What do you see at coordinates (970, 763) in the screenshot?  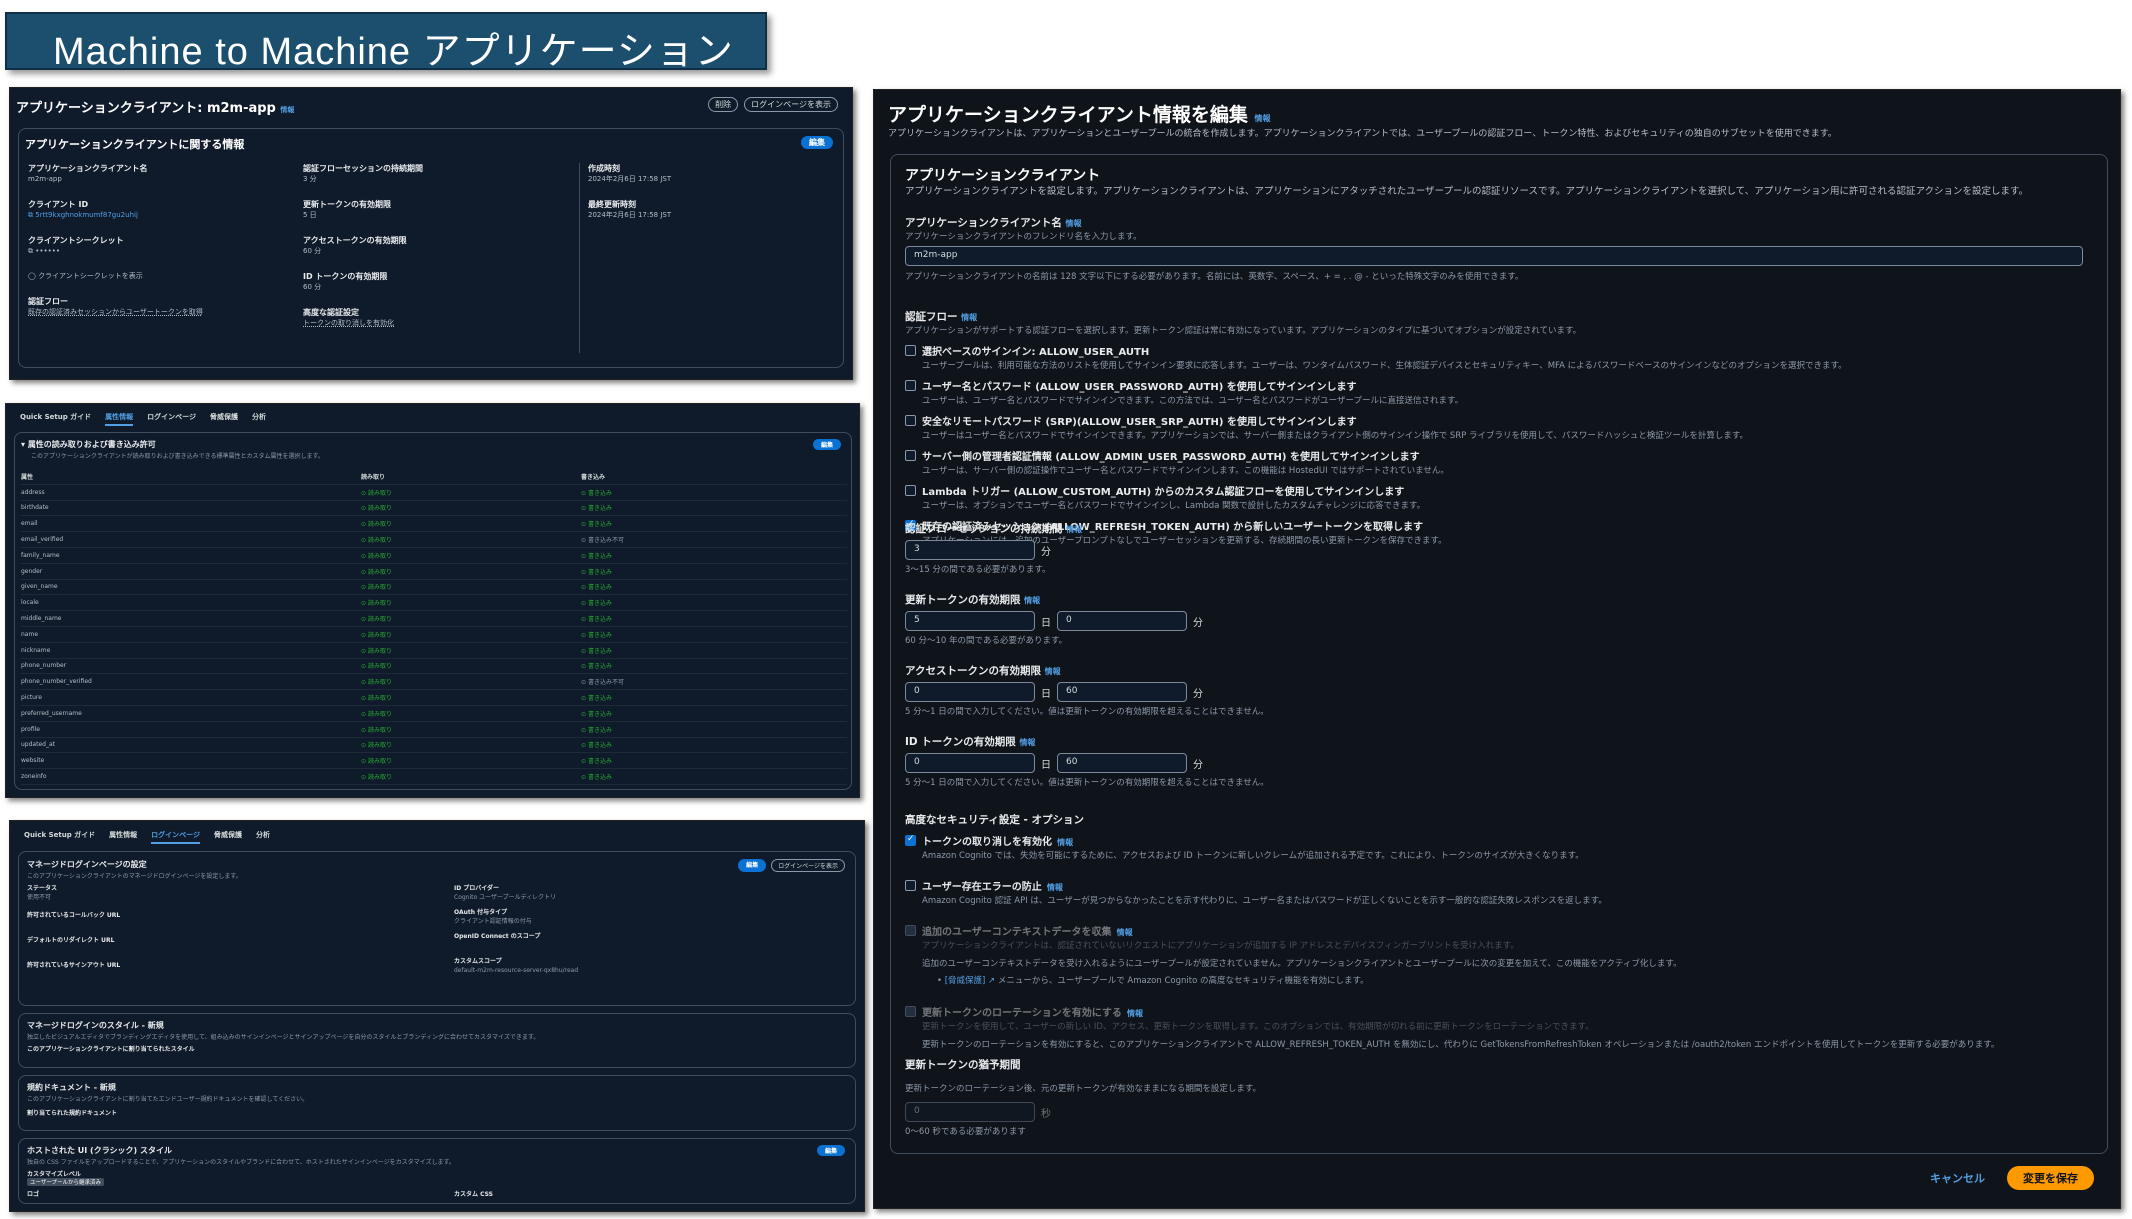 I see `id-token-days-input: 0` at bounding box center [970, 763].